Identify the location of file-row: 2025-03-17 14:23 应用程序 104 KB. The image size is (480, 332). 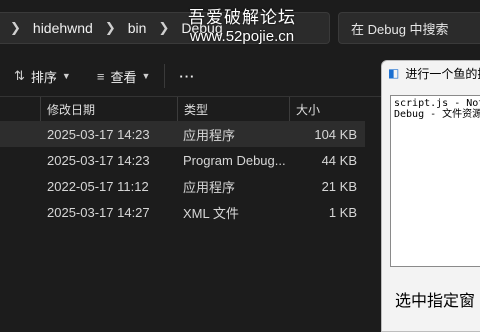
(182, 134).